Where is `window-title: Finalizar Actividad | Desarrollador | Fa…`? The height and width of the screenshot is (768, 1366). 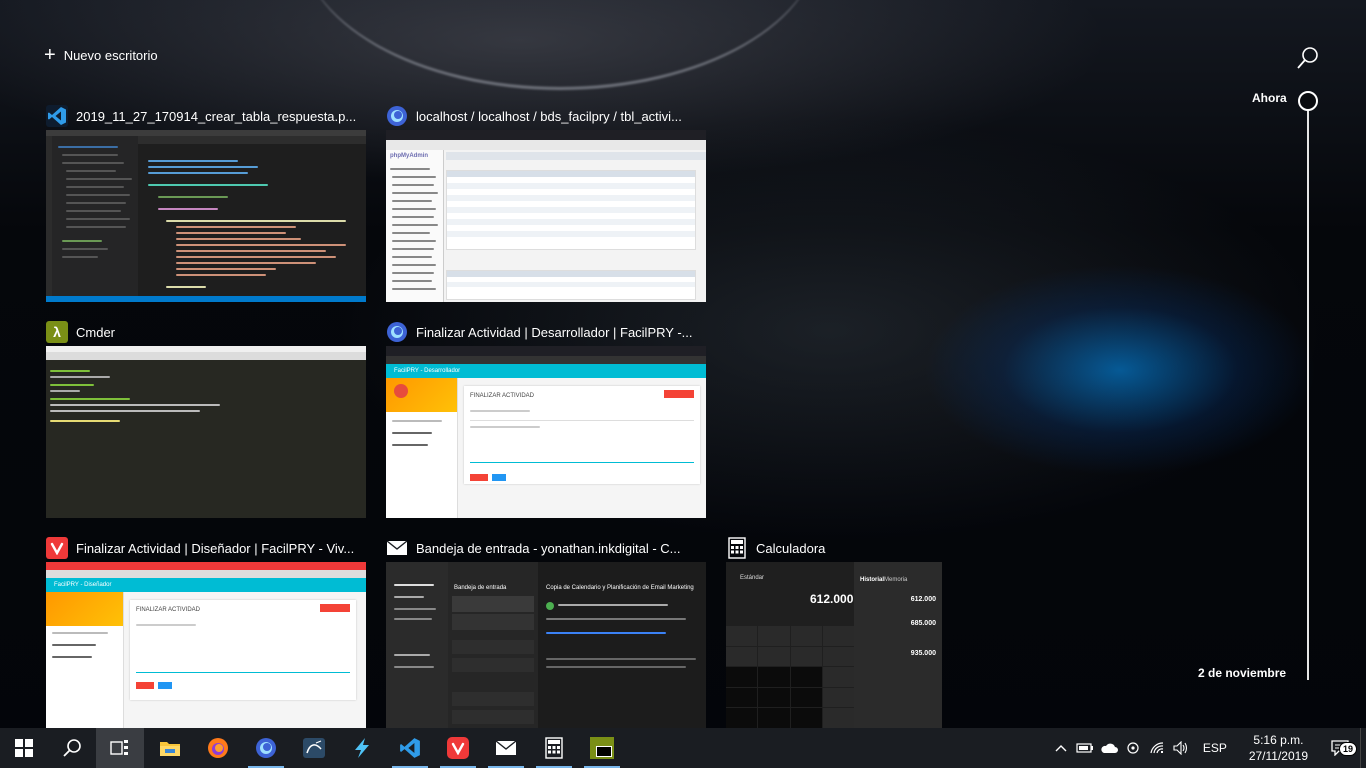
window-title: Finalizar Actividad | Desarrollador | Fa… is located at coordinates (554, 332).